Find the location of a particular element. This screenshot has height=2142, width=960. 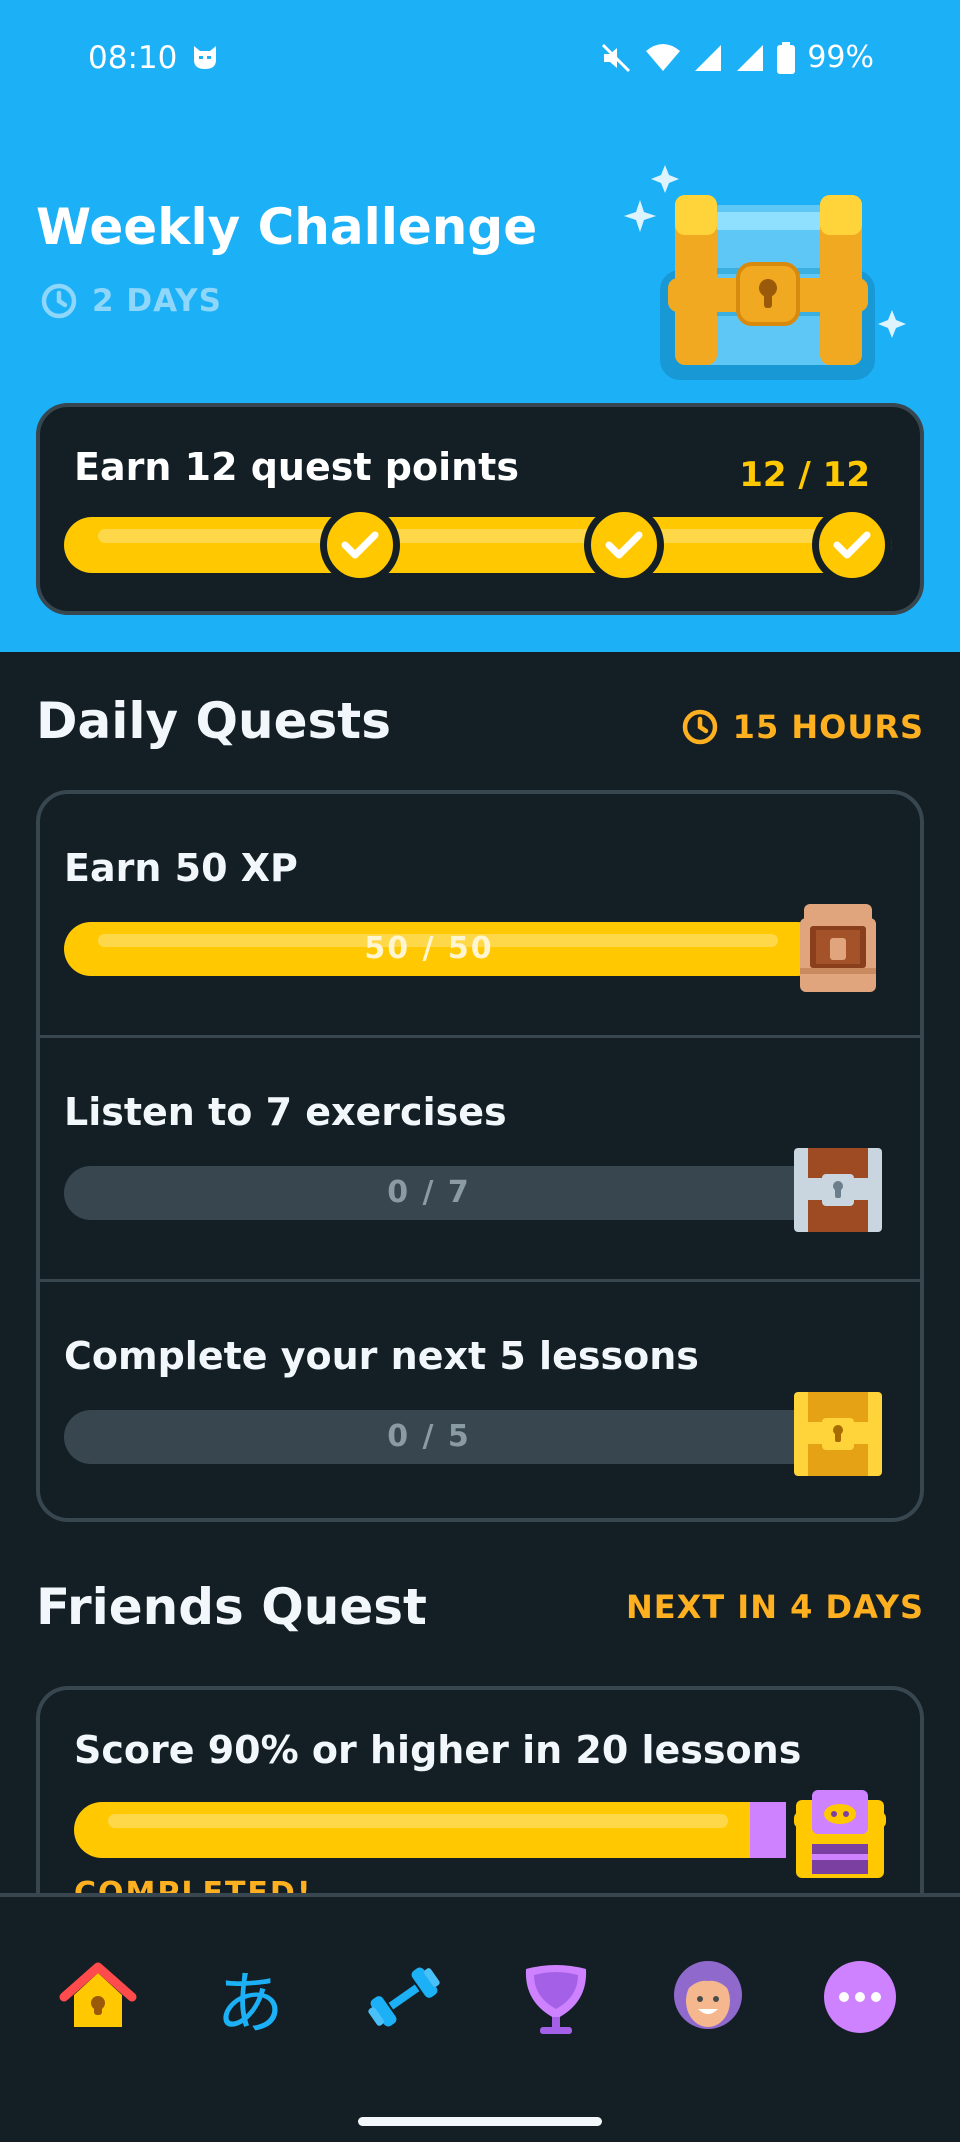

quest-progress-bar: 50 / 50 is located at coordinates (444, 949).